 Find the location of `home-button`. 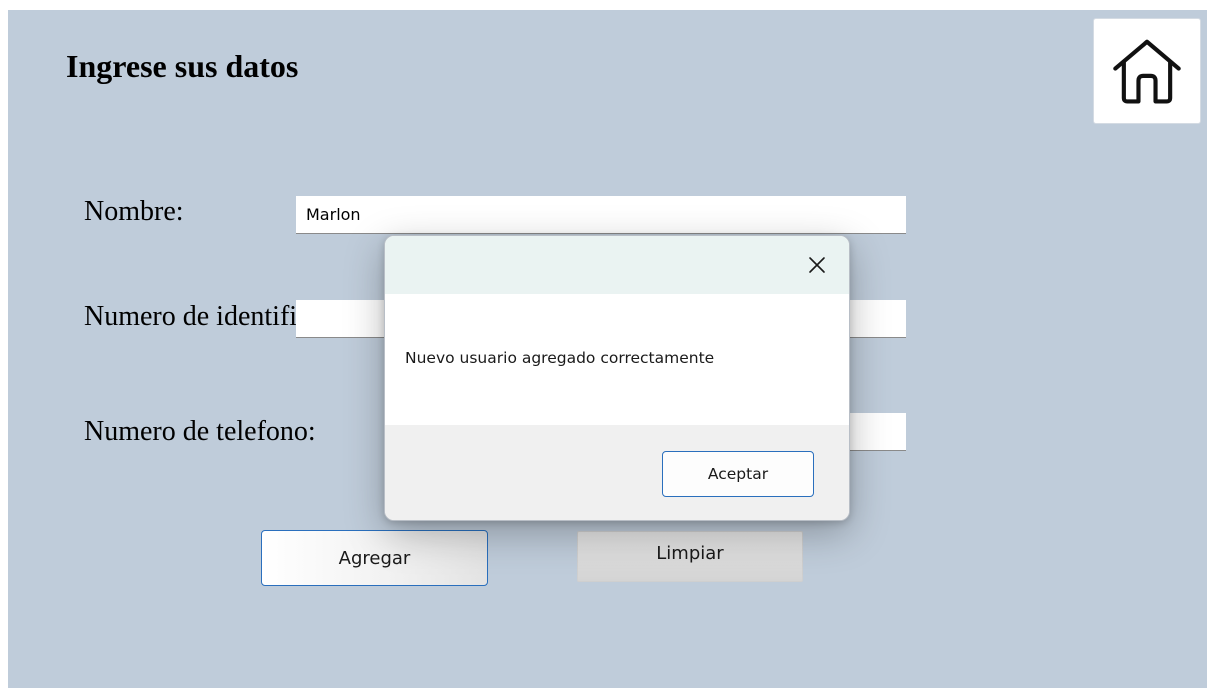

home-button is located at coordinates (1147, 71).